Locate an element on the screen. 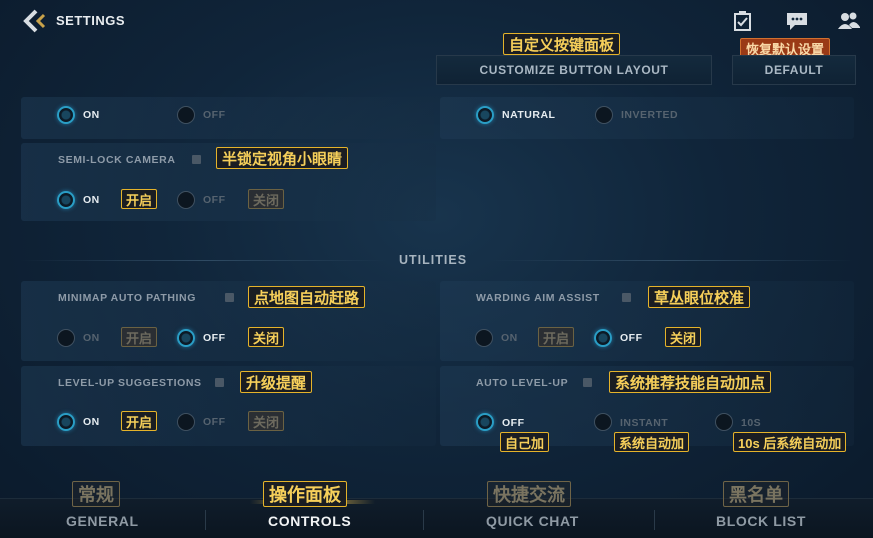  level-up-suggestions-off-radio is located at coordinates (186, 422).